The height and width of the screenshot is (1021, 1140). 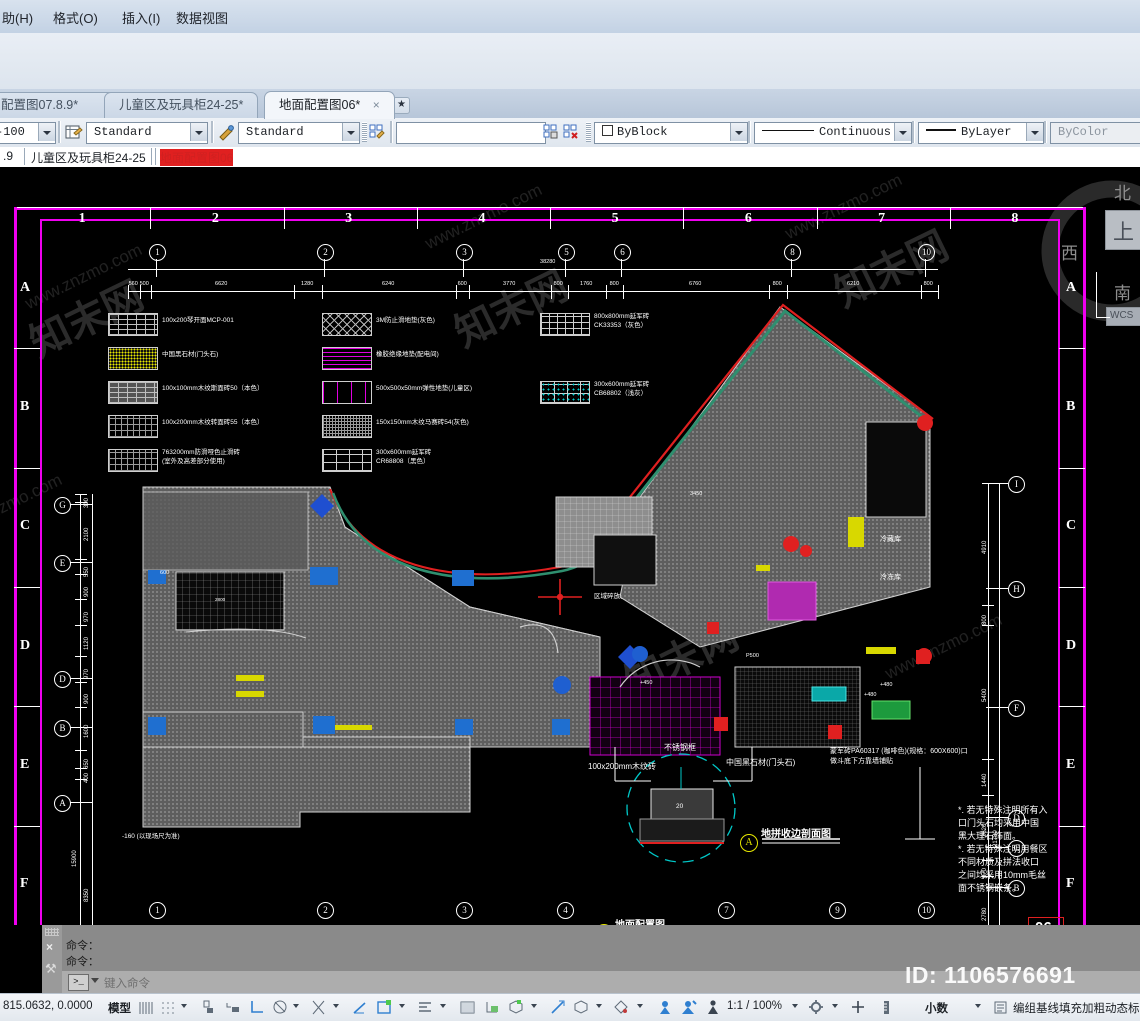 What do you see at coordinates (752, 656) in the screenshot?
I see `plan-dim-p500: P500` at bounding box center [752, 656].